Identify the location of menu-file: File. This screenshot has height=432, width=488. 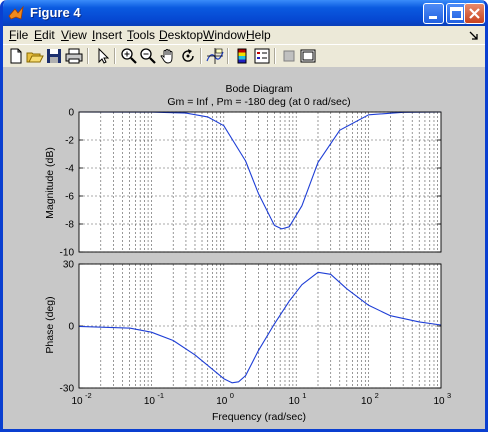
(18, 35).